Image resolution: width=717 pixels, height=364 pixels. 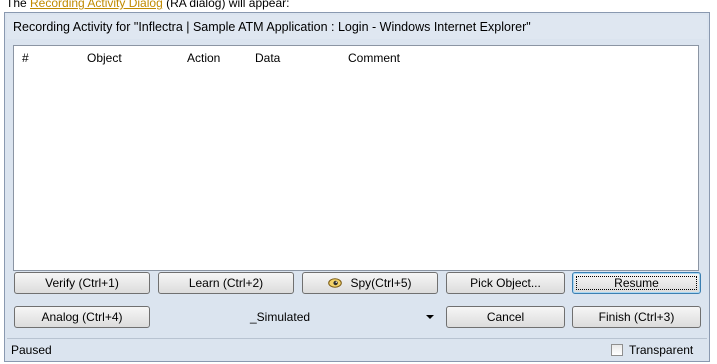 I want to click on chevron-down-icon, so click(x=430, y=317).